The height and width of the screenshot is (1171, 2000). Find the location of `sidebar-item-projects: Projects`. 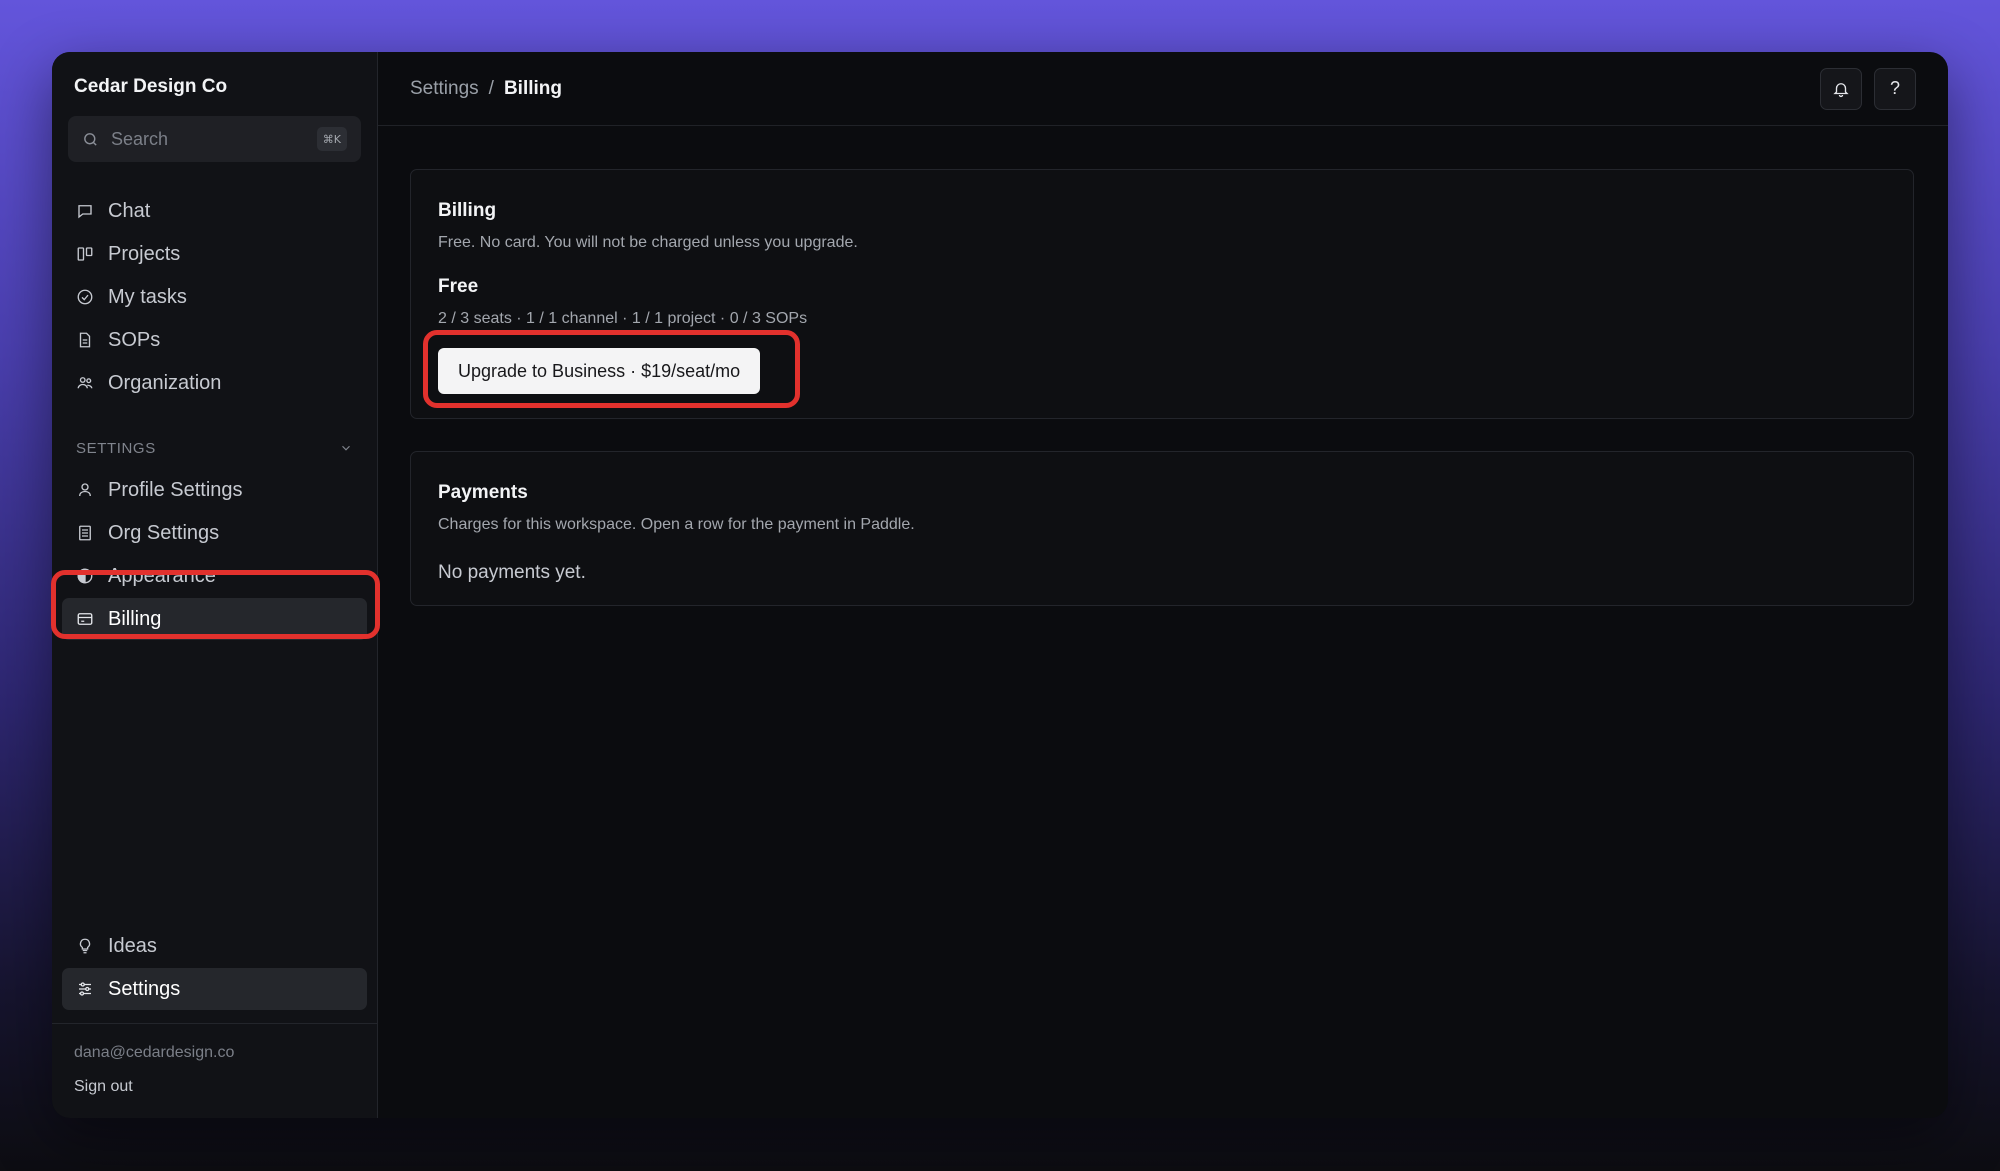

sidebar-item-projects: Projects is located at coordinates (214, 254).